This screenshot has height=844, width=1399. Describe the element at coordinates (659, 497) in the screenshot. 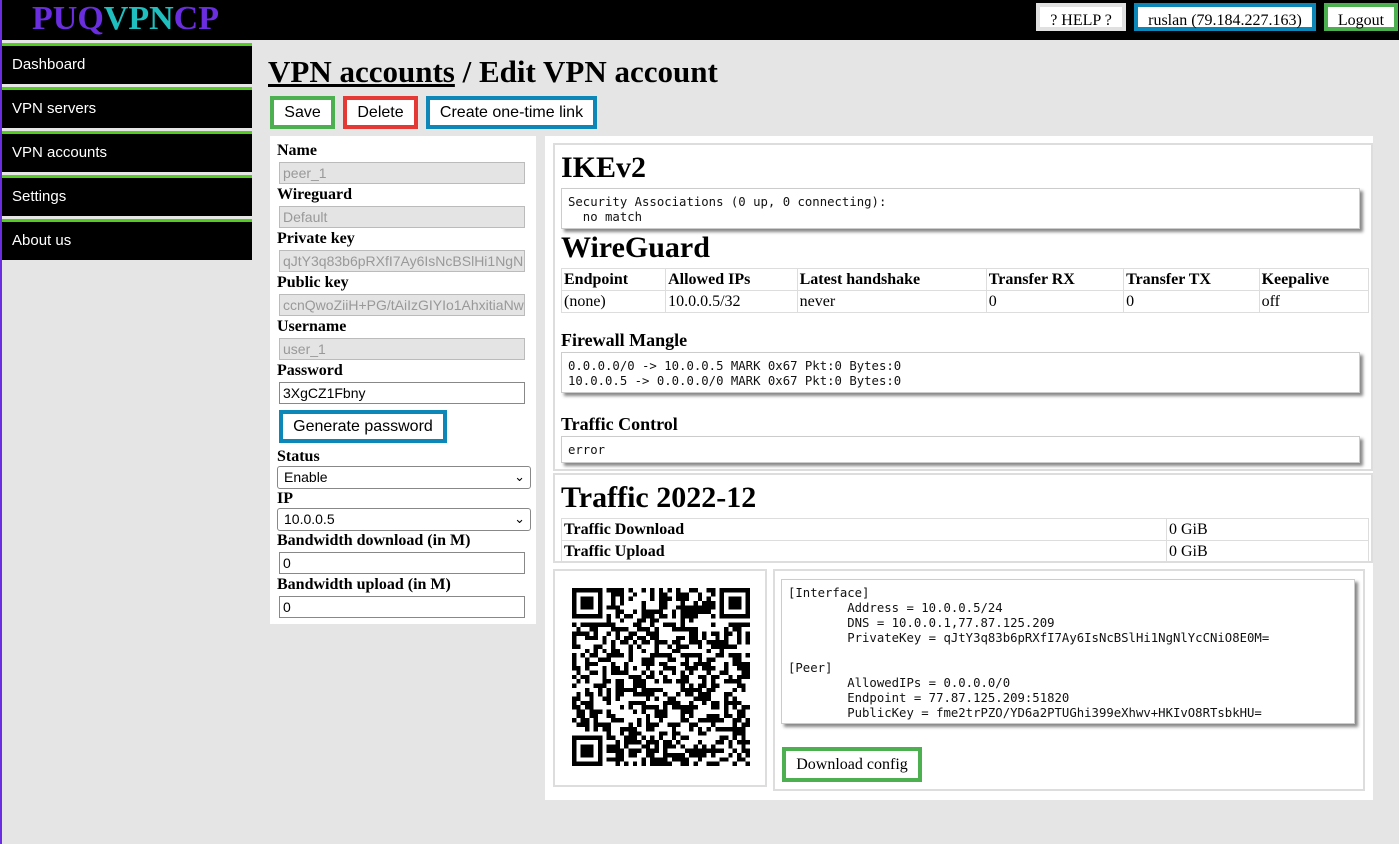

I see `traffic-heading: Traffic 2022-12` at that location.